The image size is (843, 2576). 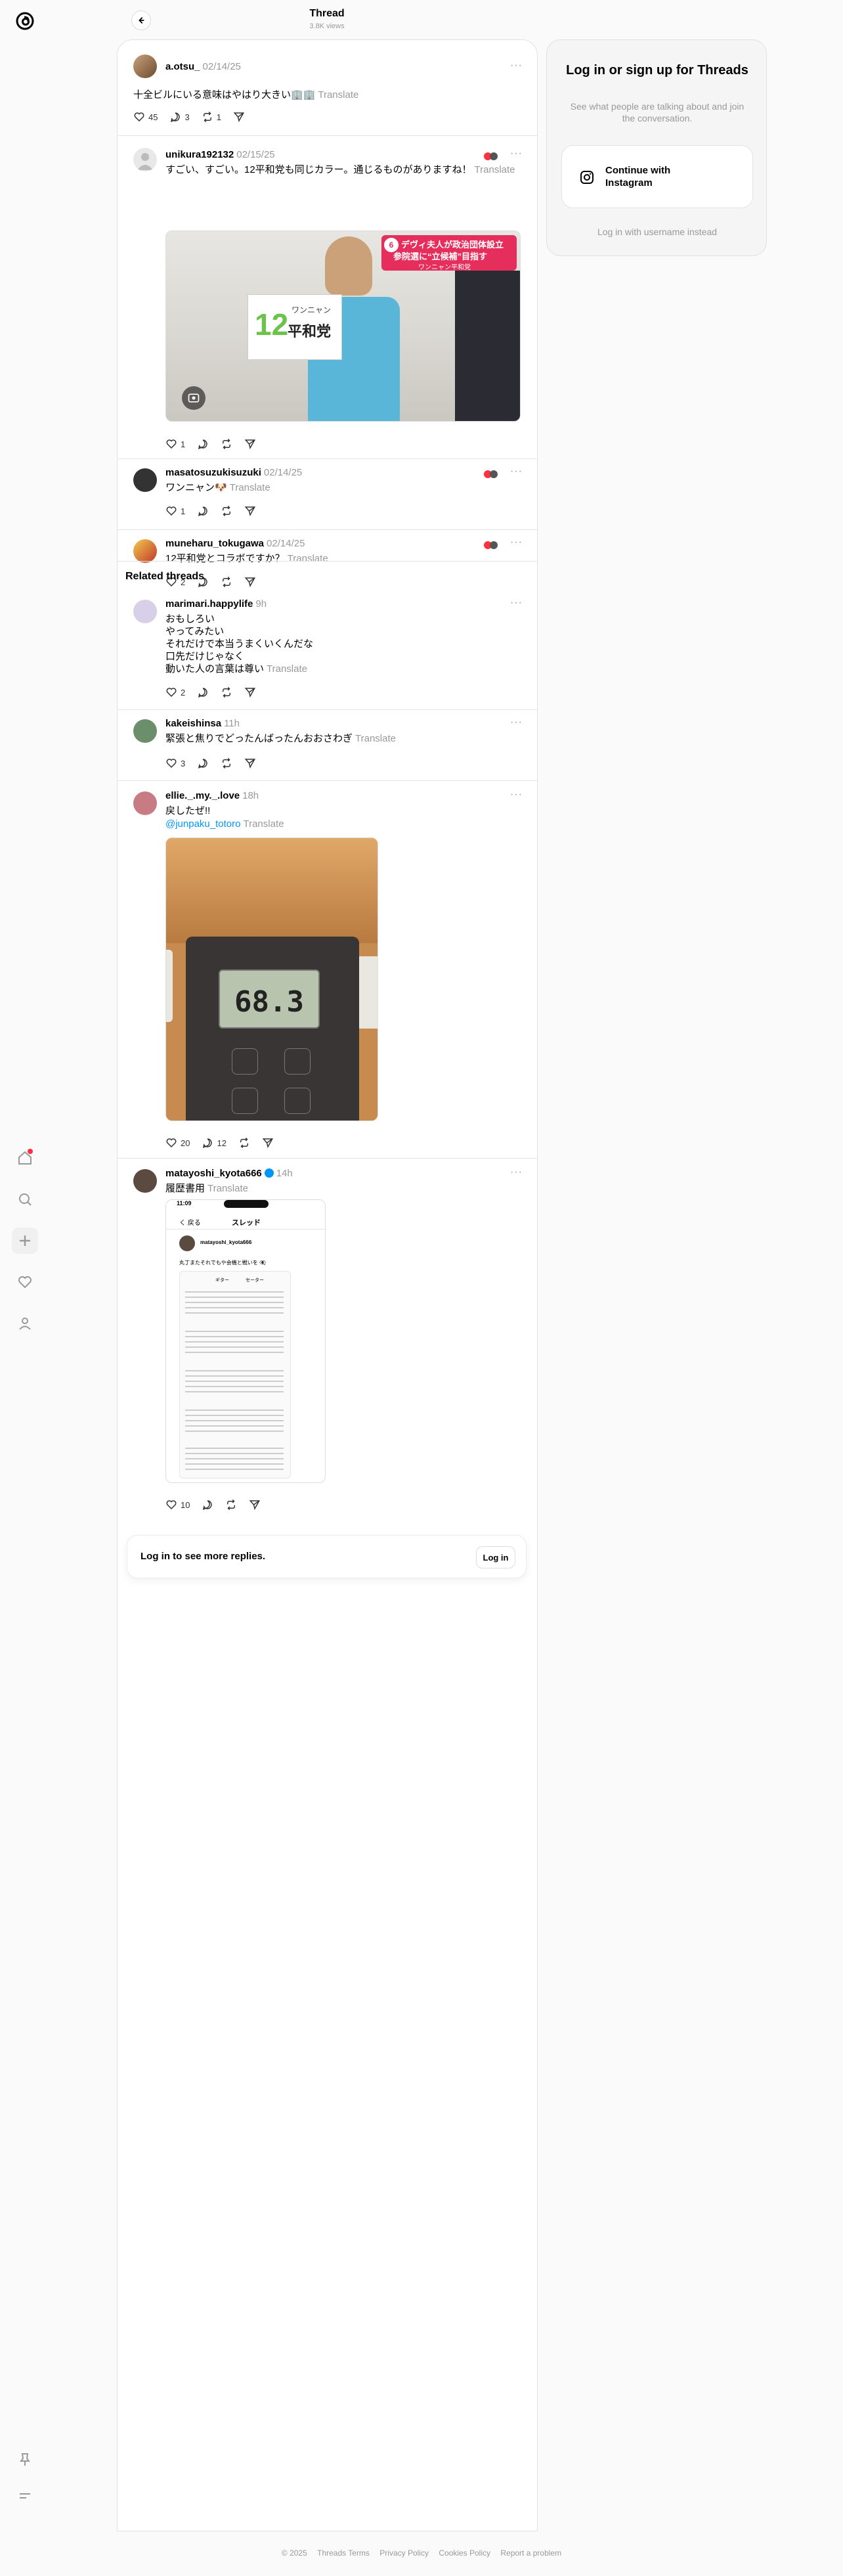 What do you see at coordinates (213, 1173) in the screenshot?
I see `post-username: matayoshi_kyota666` at bounding box center [213, 1173].